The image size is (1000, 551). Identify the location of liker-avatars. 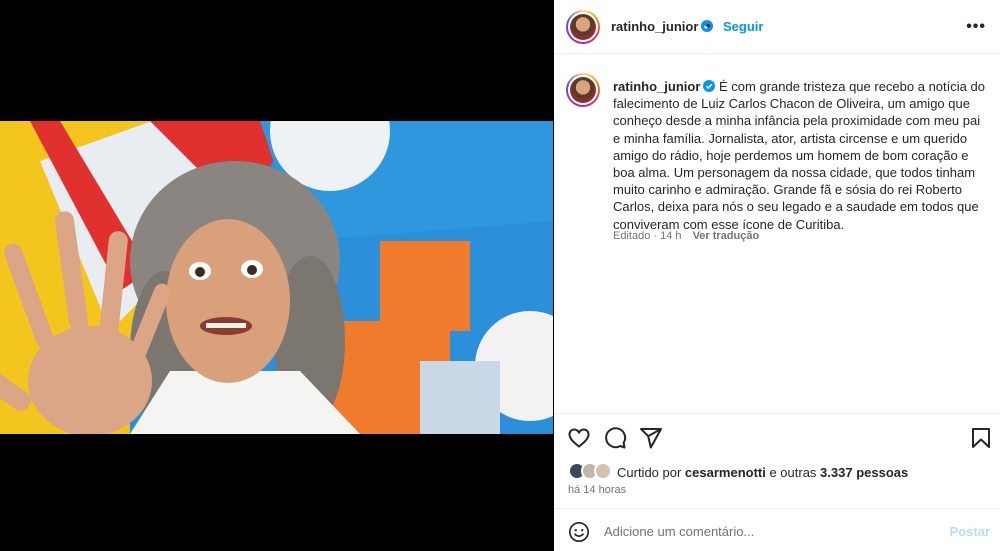
(591, 472).